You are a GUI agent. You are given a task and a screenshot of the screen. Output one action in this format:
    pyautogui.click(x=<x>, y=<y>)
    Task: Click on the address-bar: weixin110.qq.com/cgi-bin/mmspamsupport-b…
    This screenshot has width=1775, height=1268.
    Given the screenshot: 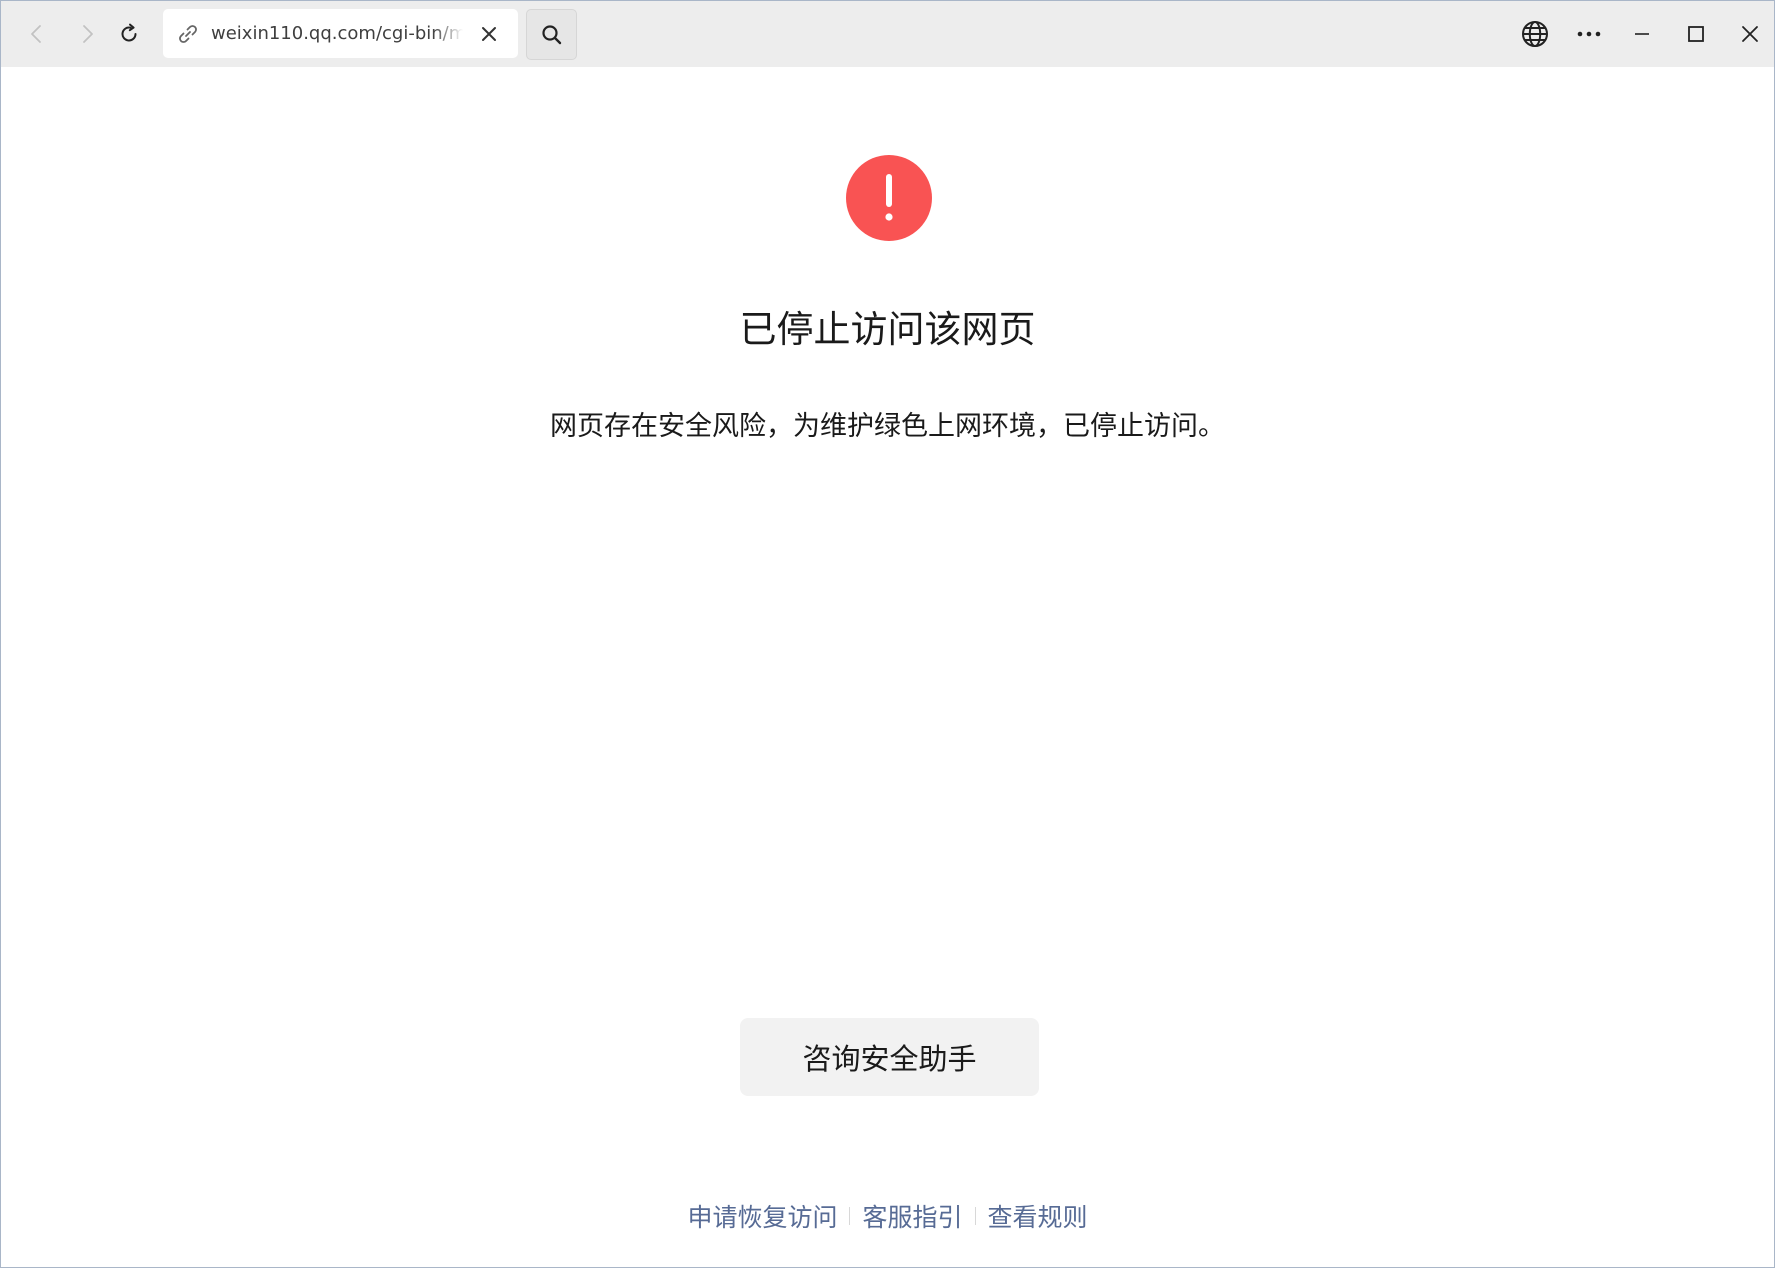 What is the action you would take?
    pyautogui.click(x=340, y=33)
    